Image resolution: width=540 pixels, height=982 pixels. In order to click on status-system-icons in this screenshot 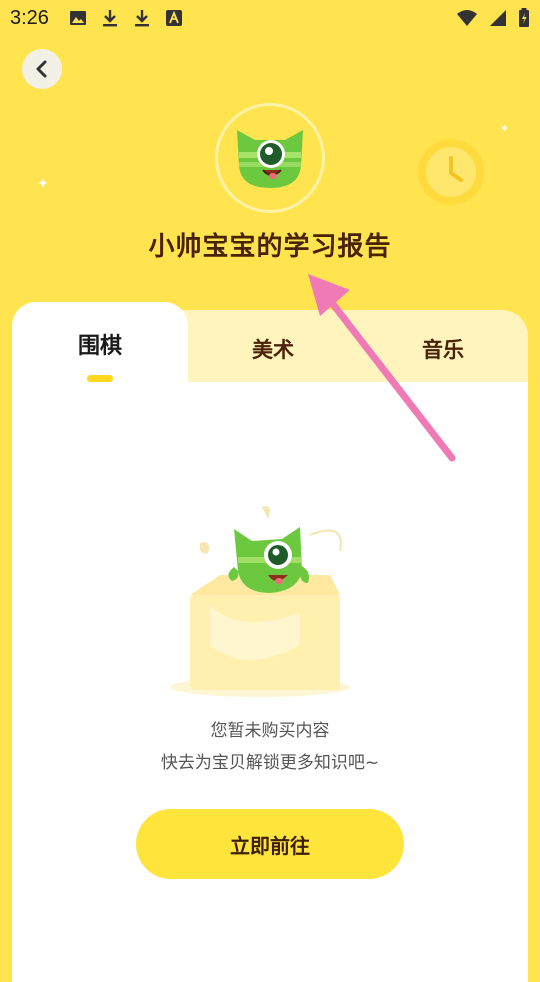, I will do `click(493, 18)`.